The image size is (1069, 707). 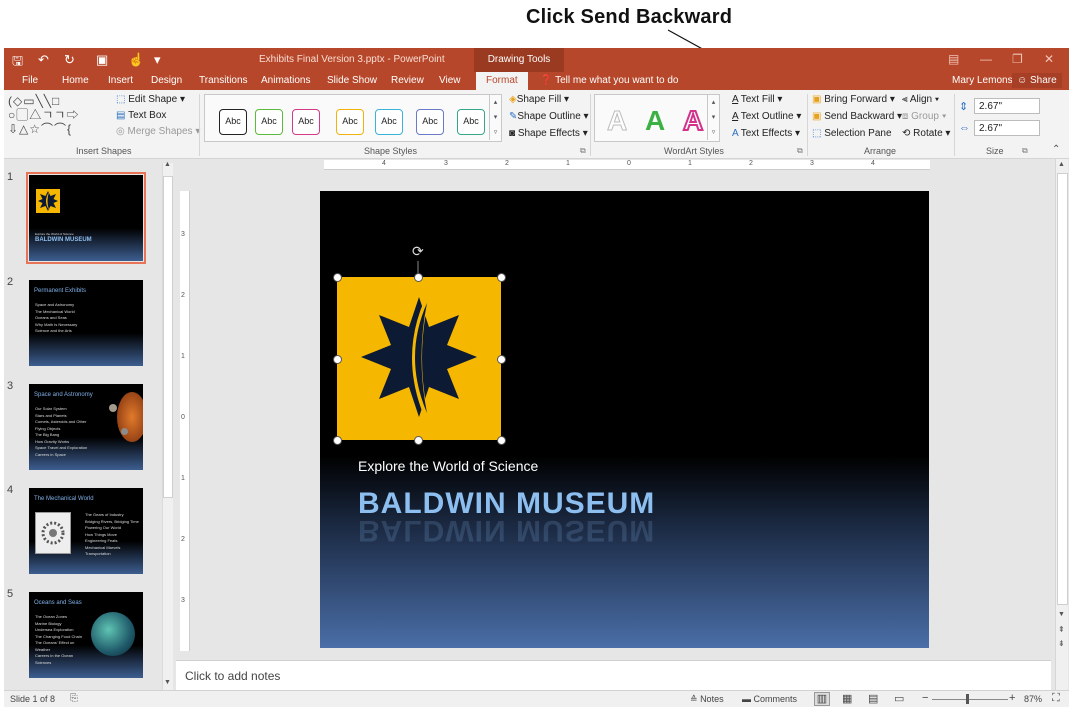 What do you see at coordinates (157, 60) in the screenshot?
I see `customize-toolbar-icon: ▾` at bounding box center [157, 60].